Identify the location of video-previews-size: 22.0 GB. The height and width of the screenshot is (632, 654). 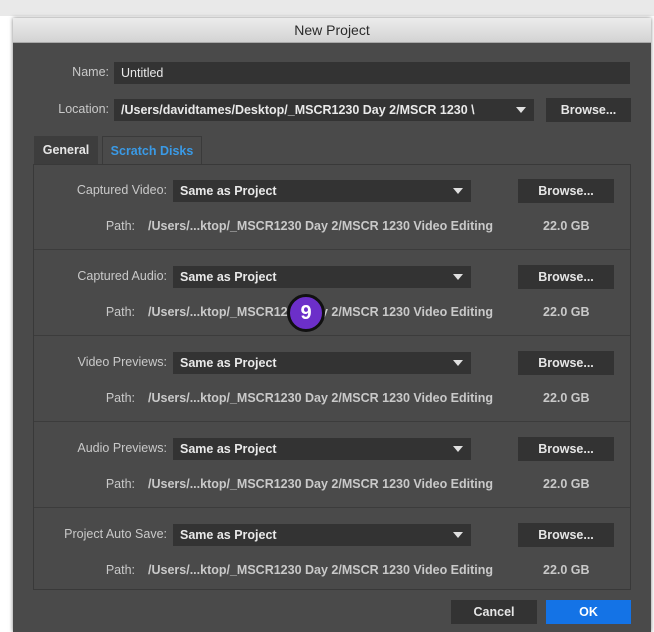
(566, 398).